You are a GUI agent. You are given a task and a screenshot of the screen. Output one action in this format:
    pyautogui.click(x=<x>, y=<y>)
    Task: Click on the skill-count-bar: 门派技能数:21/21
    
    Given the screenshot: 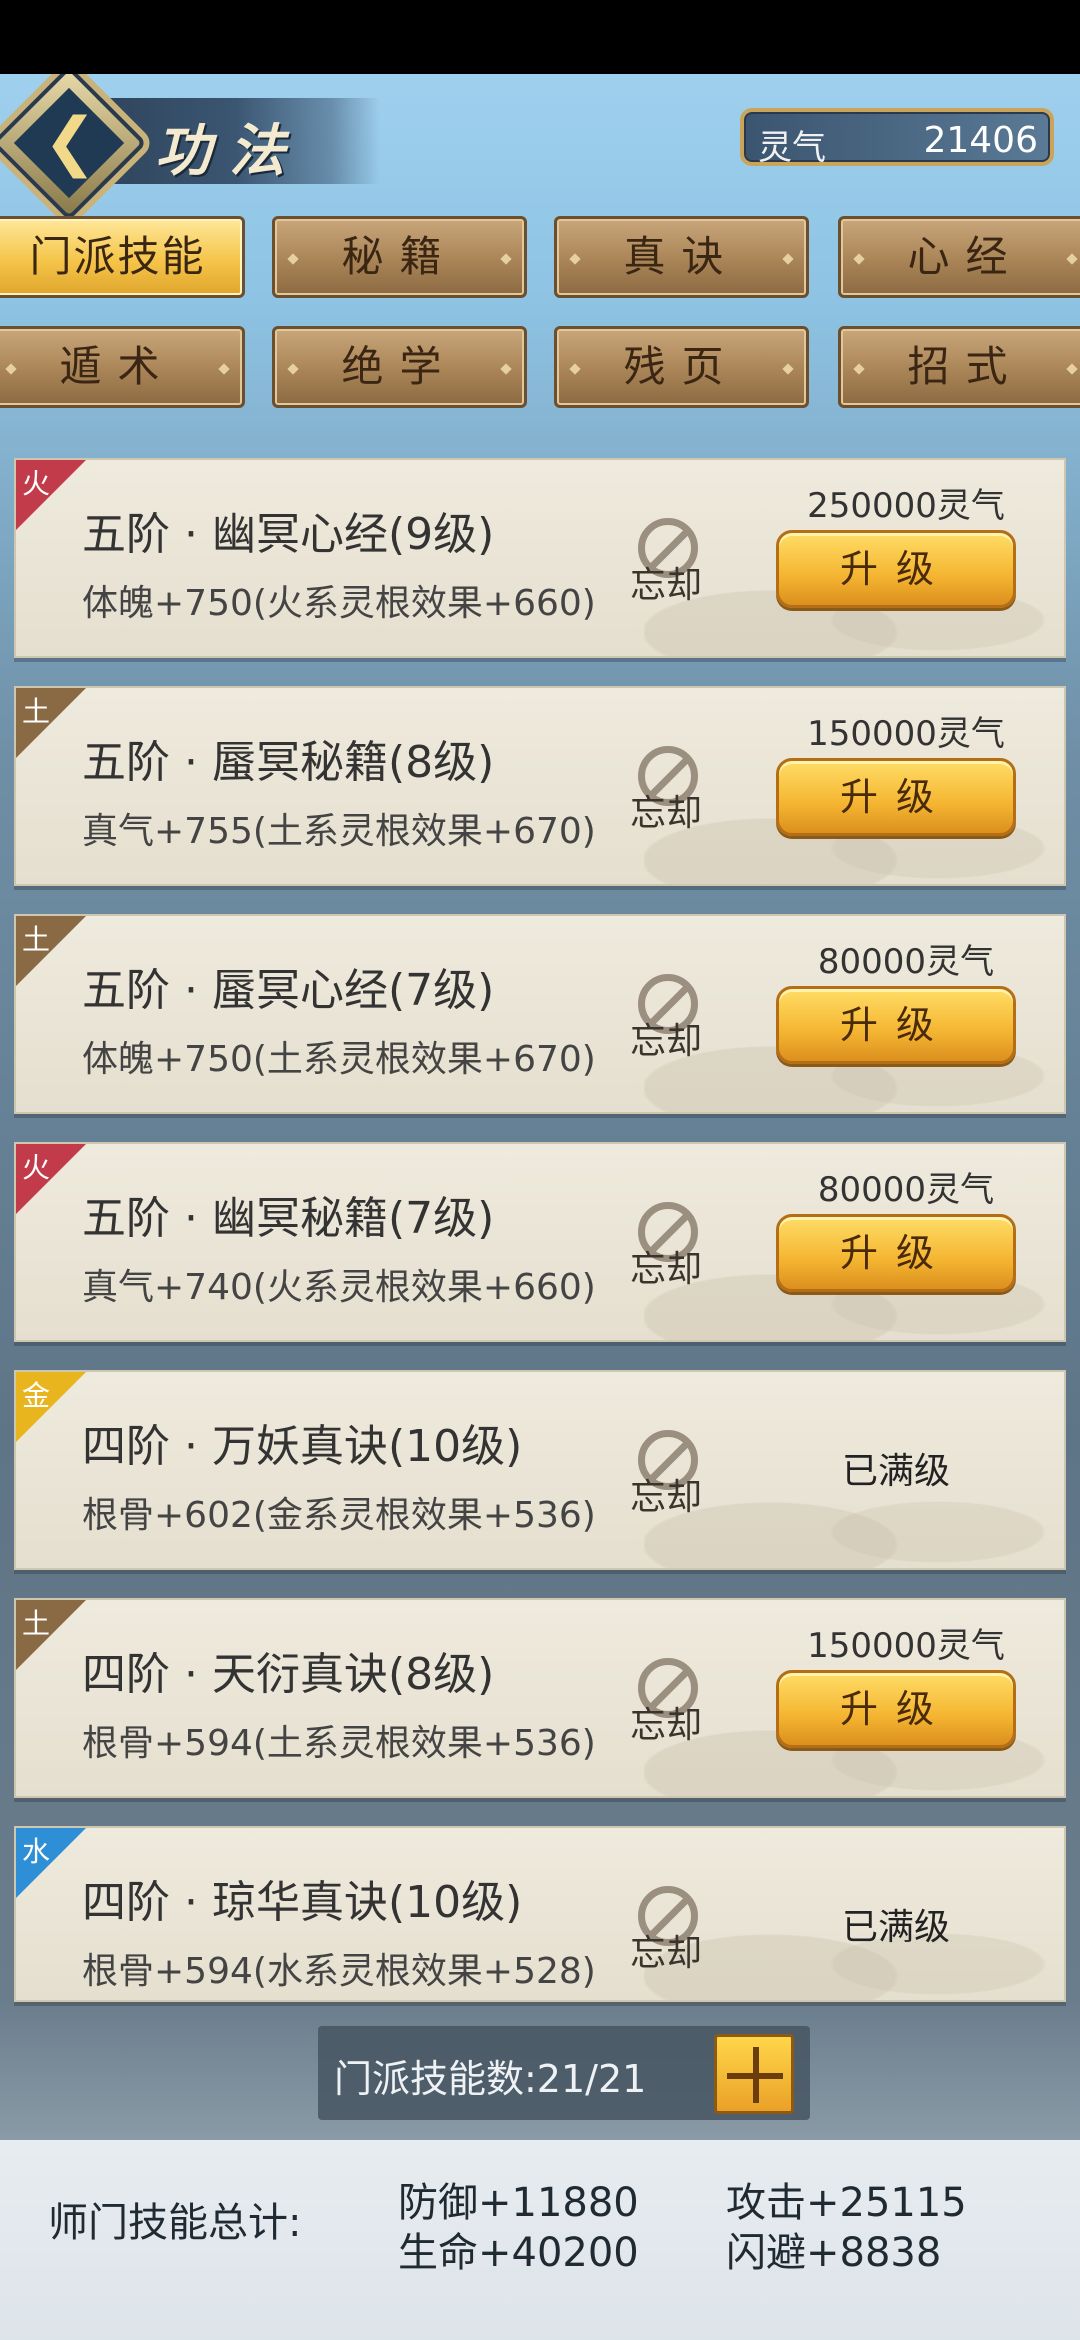 What is the action you would take?
    pyautogui.click(x=564, y=2073)
    